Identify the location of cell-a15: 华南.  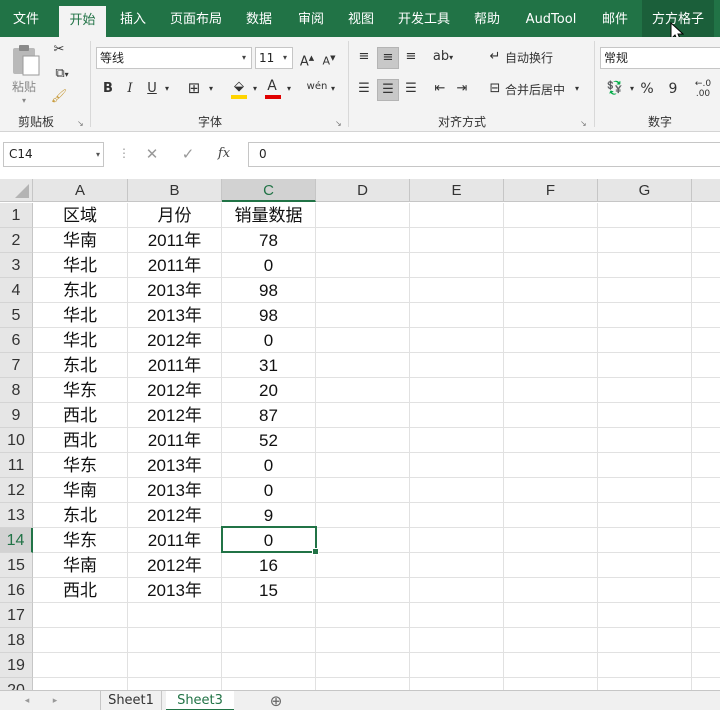
(80, 565).